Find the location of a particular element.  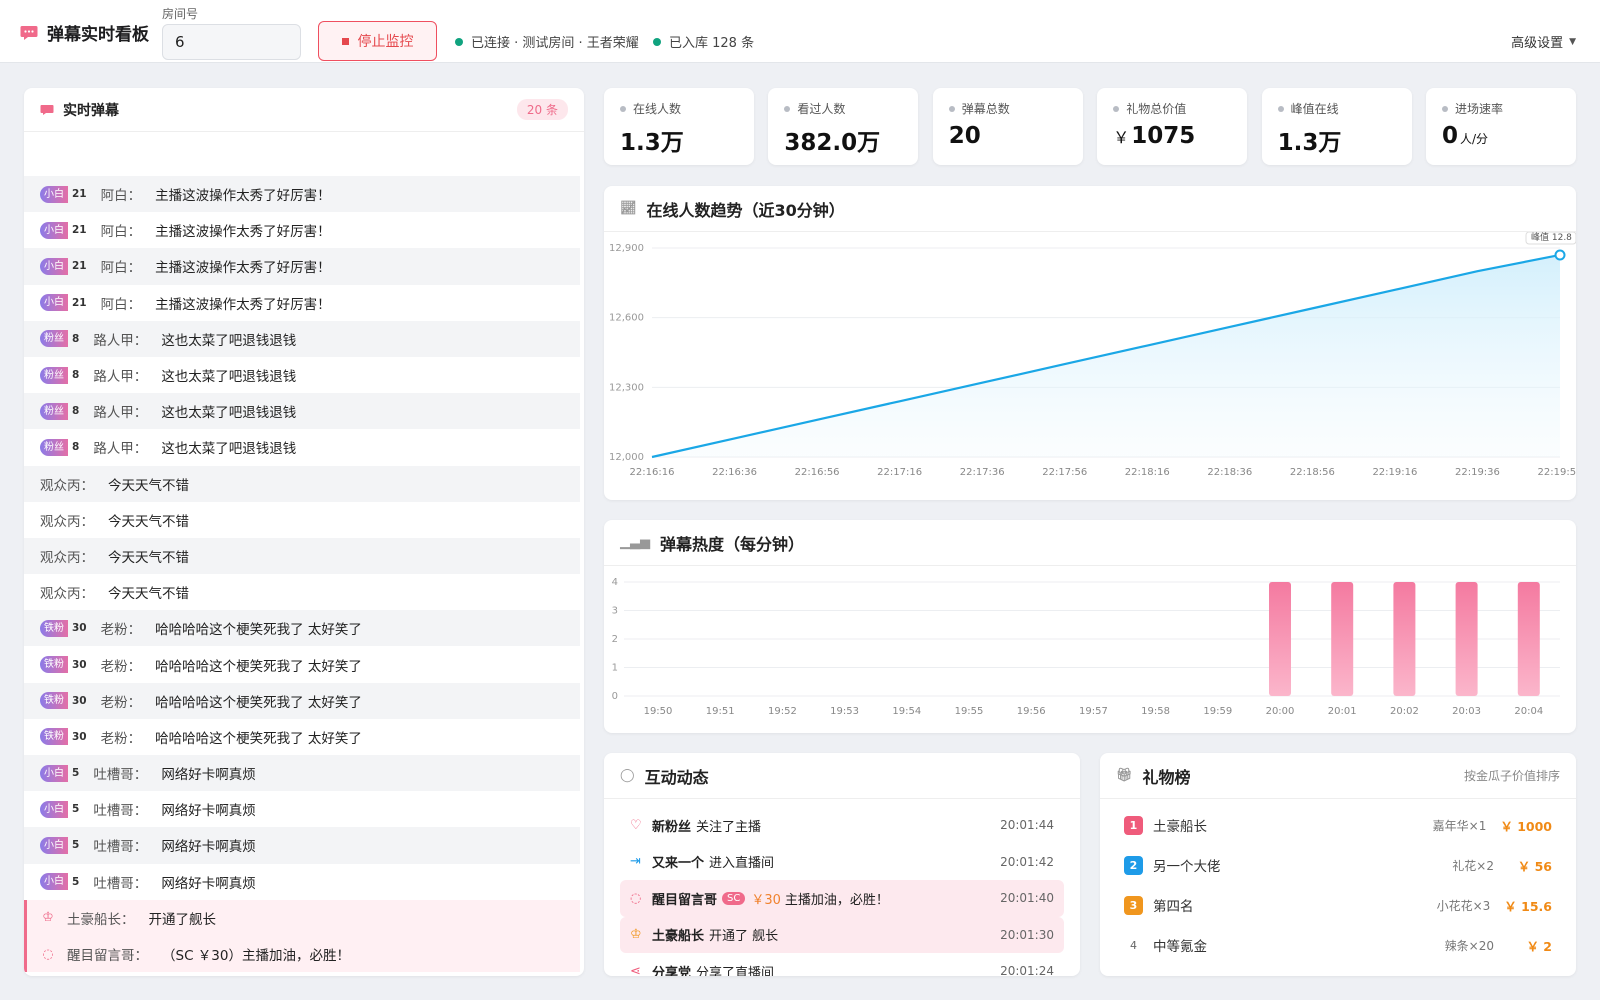

gift-row: 3 第四名 小花花×3 ￥ 15.6 is located at coordinates (1338, 905).